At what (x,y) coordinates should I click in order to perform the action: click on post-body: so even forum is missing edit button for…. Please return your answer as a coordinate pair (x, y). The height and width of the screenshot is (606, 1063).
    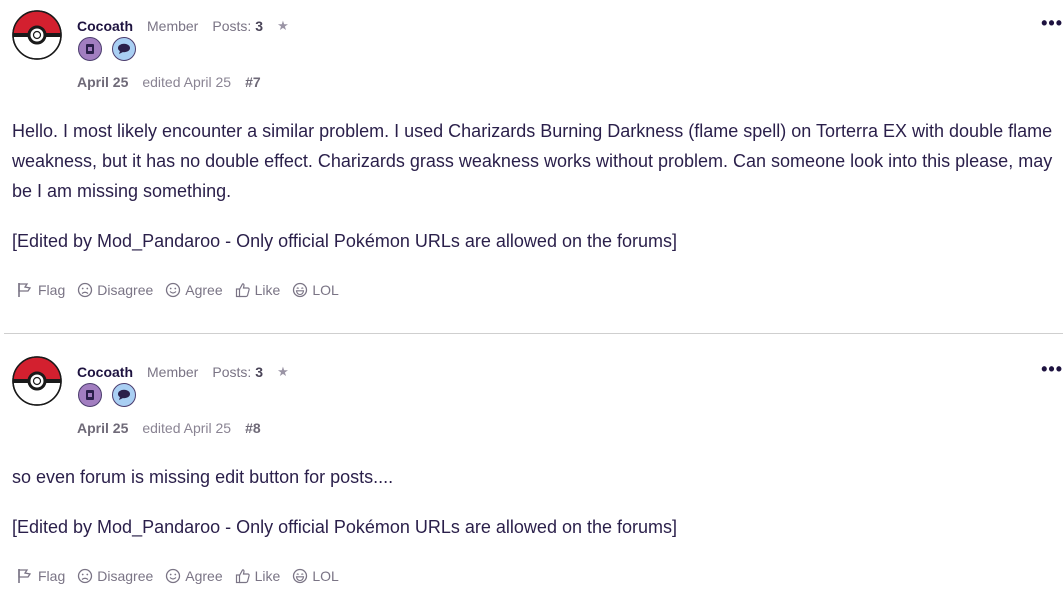
    Looking at the image, I should click on (536, 502).